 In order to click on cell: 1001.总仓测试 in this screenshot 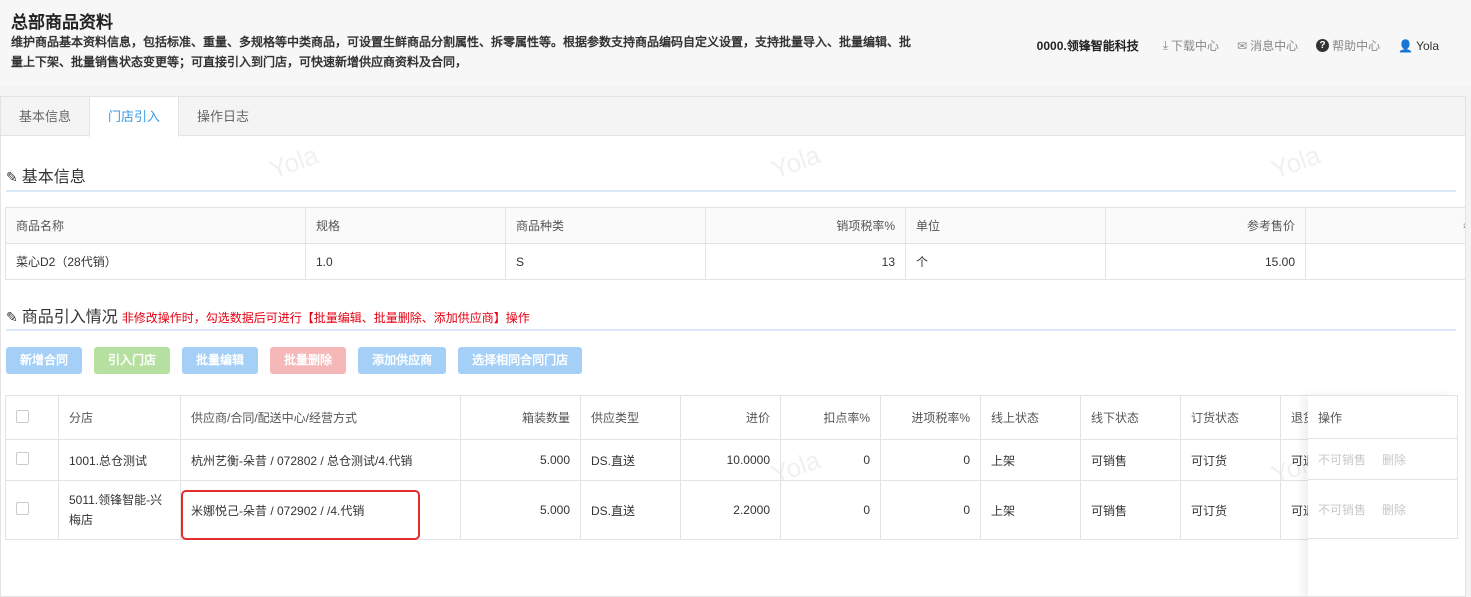, I will do `click(119, 460)`.